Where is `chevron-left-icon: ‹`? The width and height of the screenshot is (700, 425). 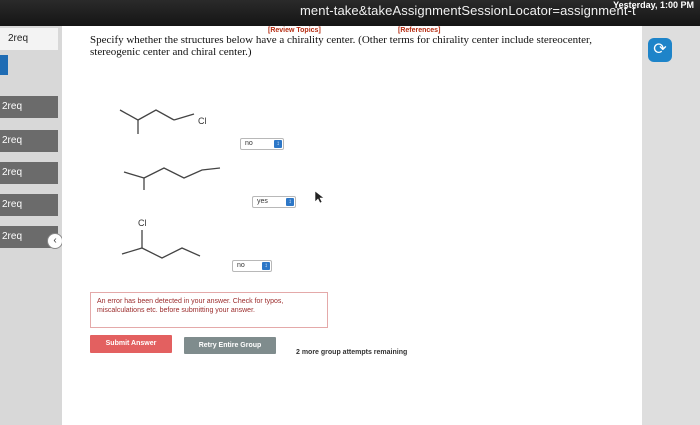 chevron-left-icon: ‹ is located at coordinates (55, 241).